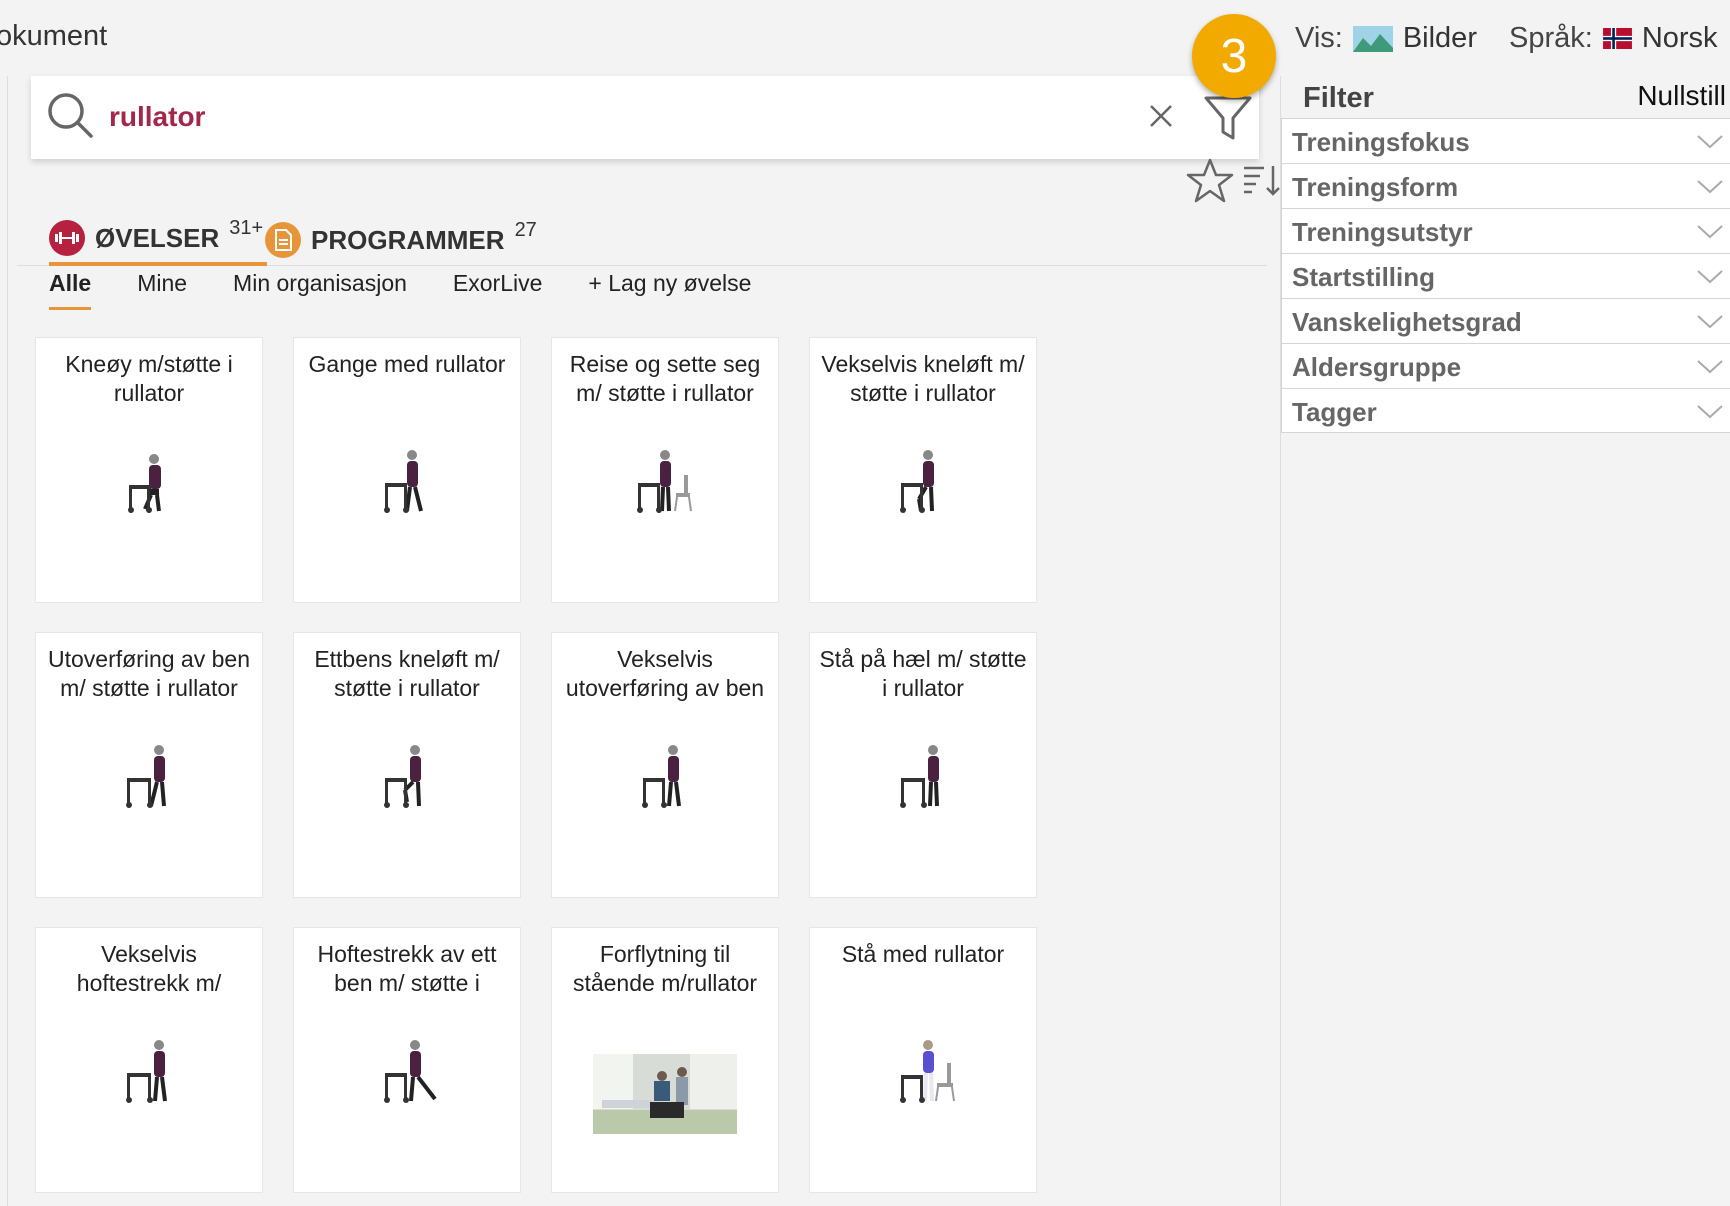 This screenshot has height=1206, width=1730. Describe the element at coordinates (70, 290) in the screenshot. I see `subtab-all: Alle` at that location.